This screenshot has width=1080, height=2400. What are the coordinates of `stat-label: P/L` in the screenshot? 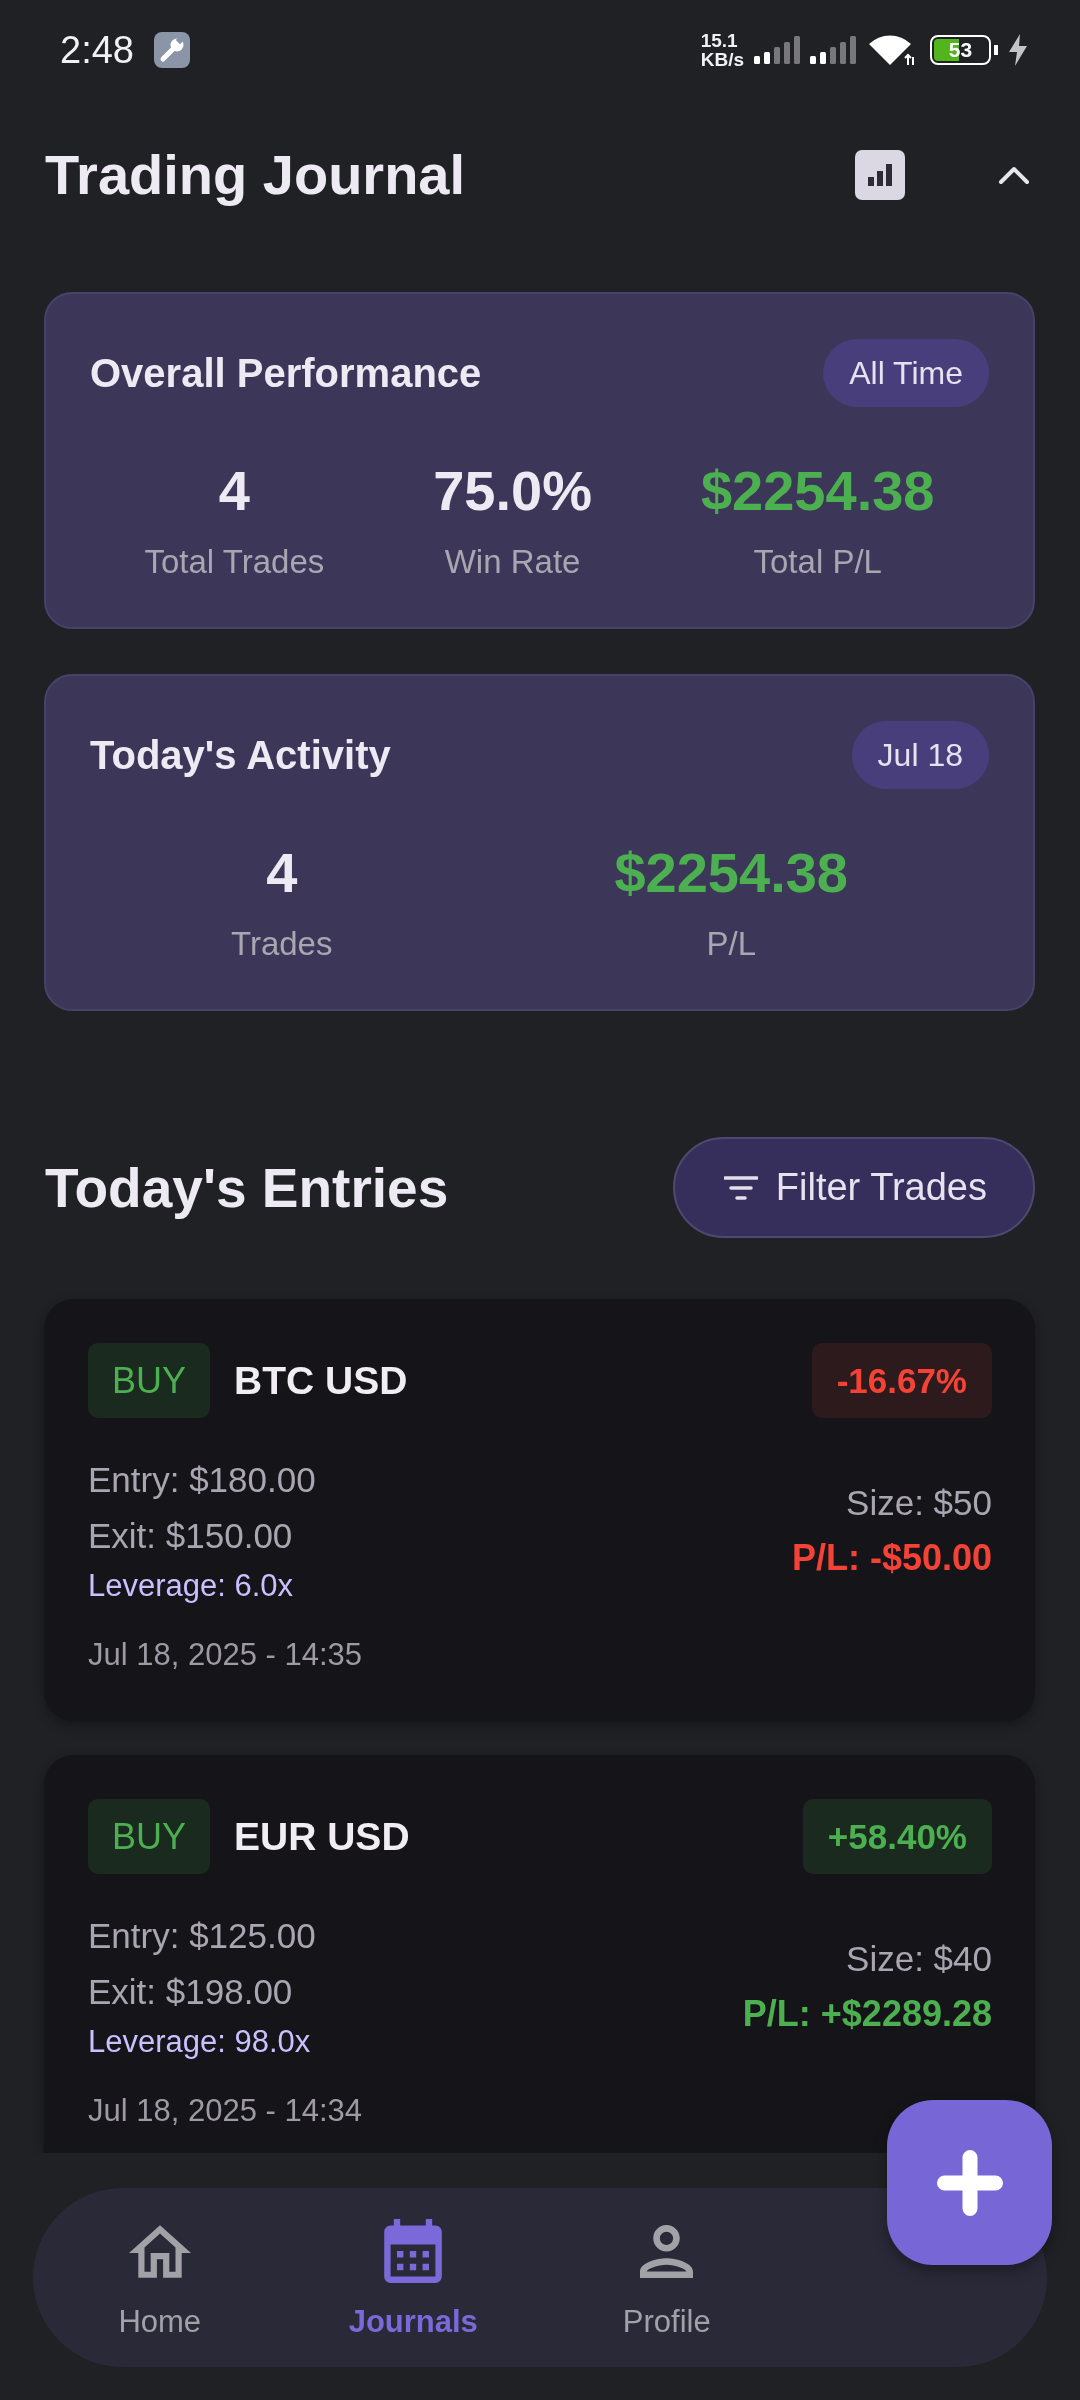 It's located at (731, 944).